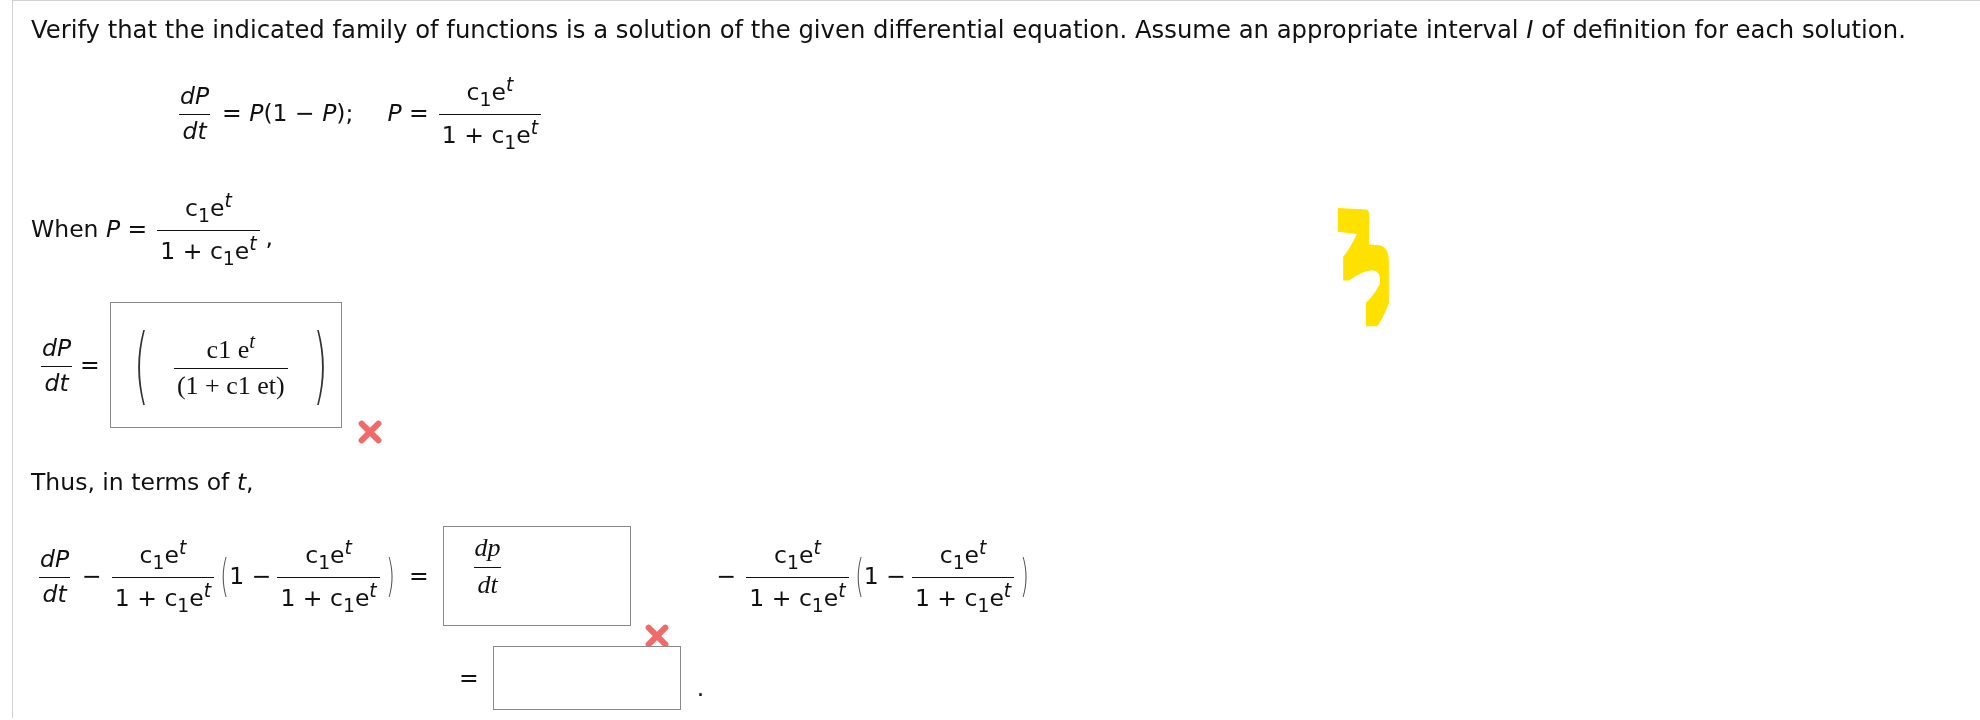 This screenshot has width=1980, height=720. What do you see at coordinates (269, 237) in the screenshot?
I see `comma: ,` at bounding box center [269, 237].